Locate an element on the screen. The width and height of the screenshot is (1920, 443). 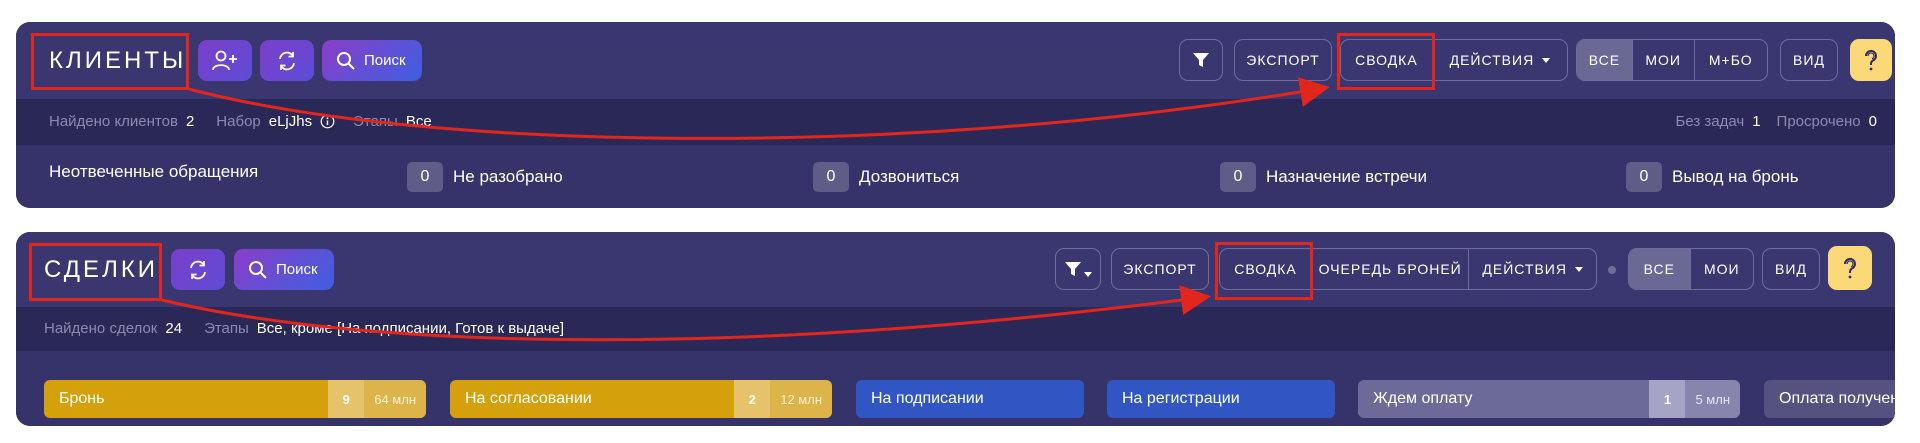
arrow-clients is located at coordinates (759, 108).